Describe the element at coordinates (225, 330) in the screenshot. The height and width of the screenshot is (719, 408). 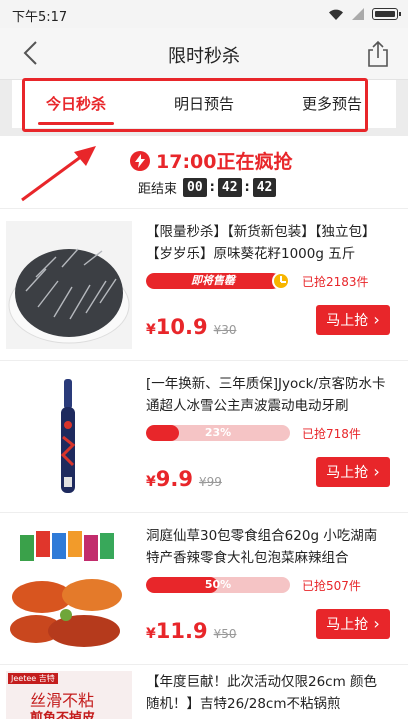
I see `original-price: ¥30` at that location.